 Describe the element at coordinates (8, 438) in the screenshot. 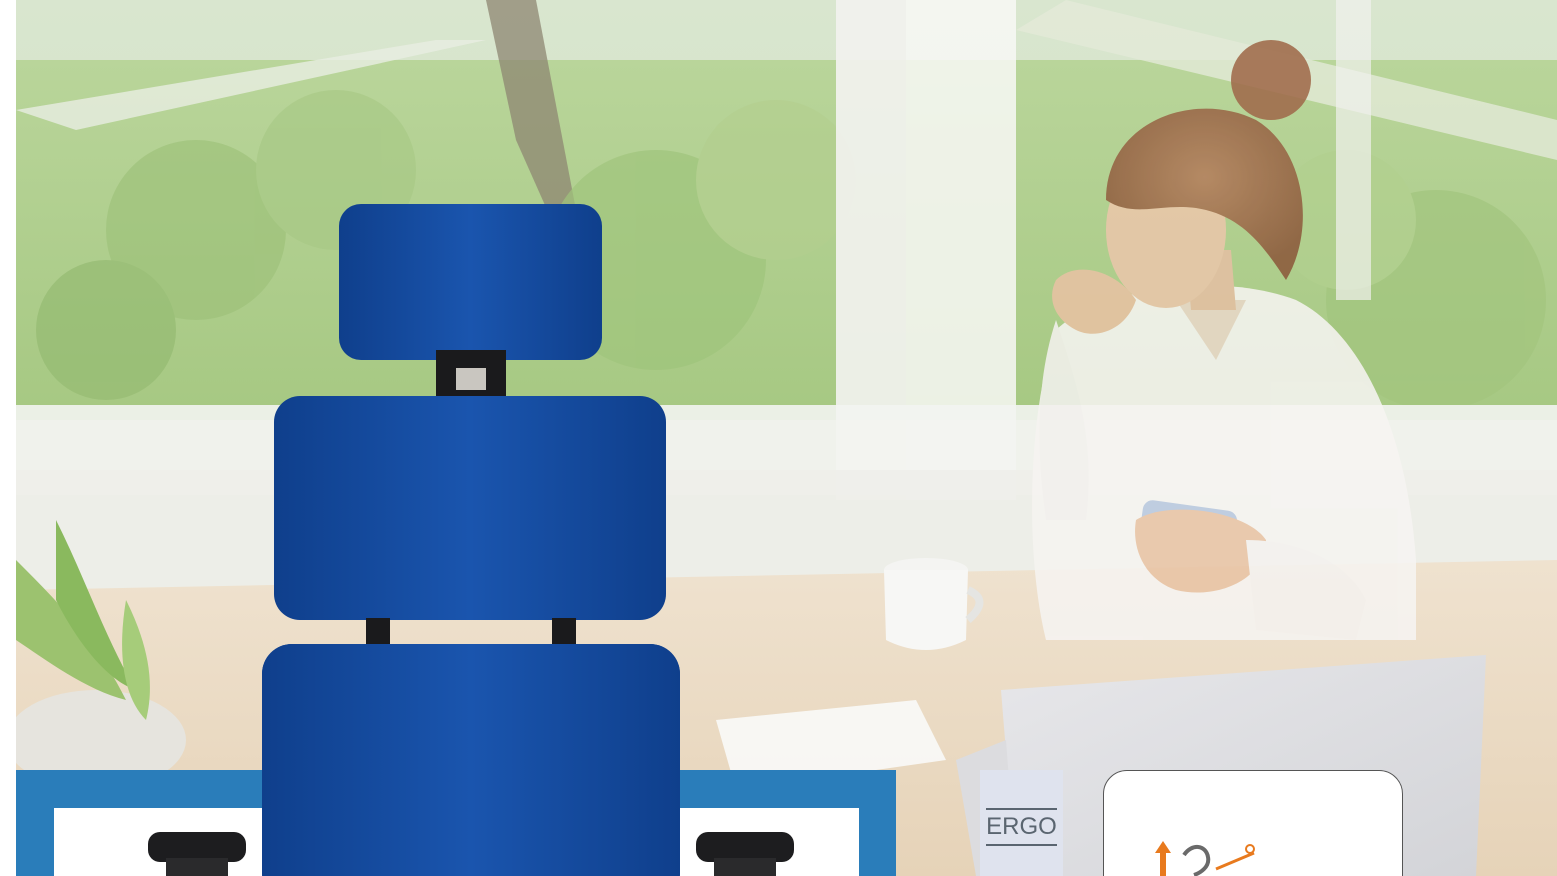

I see `page-margin` at that location.